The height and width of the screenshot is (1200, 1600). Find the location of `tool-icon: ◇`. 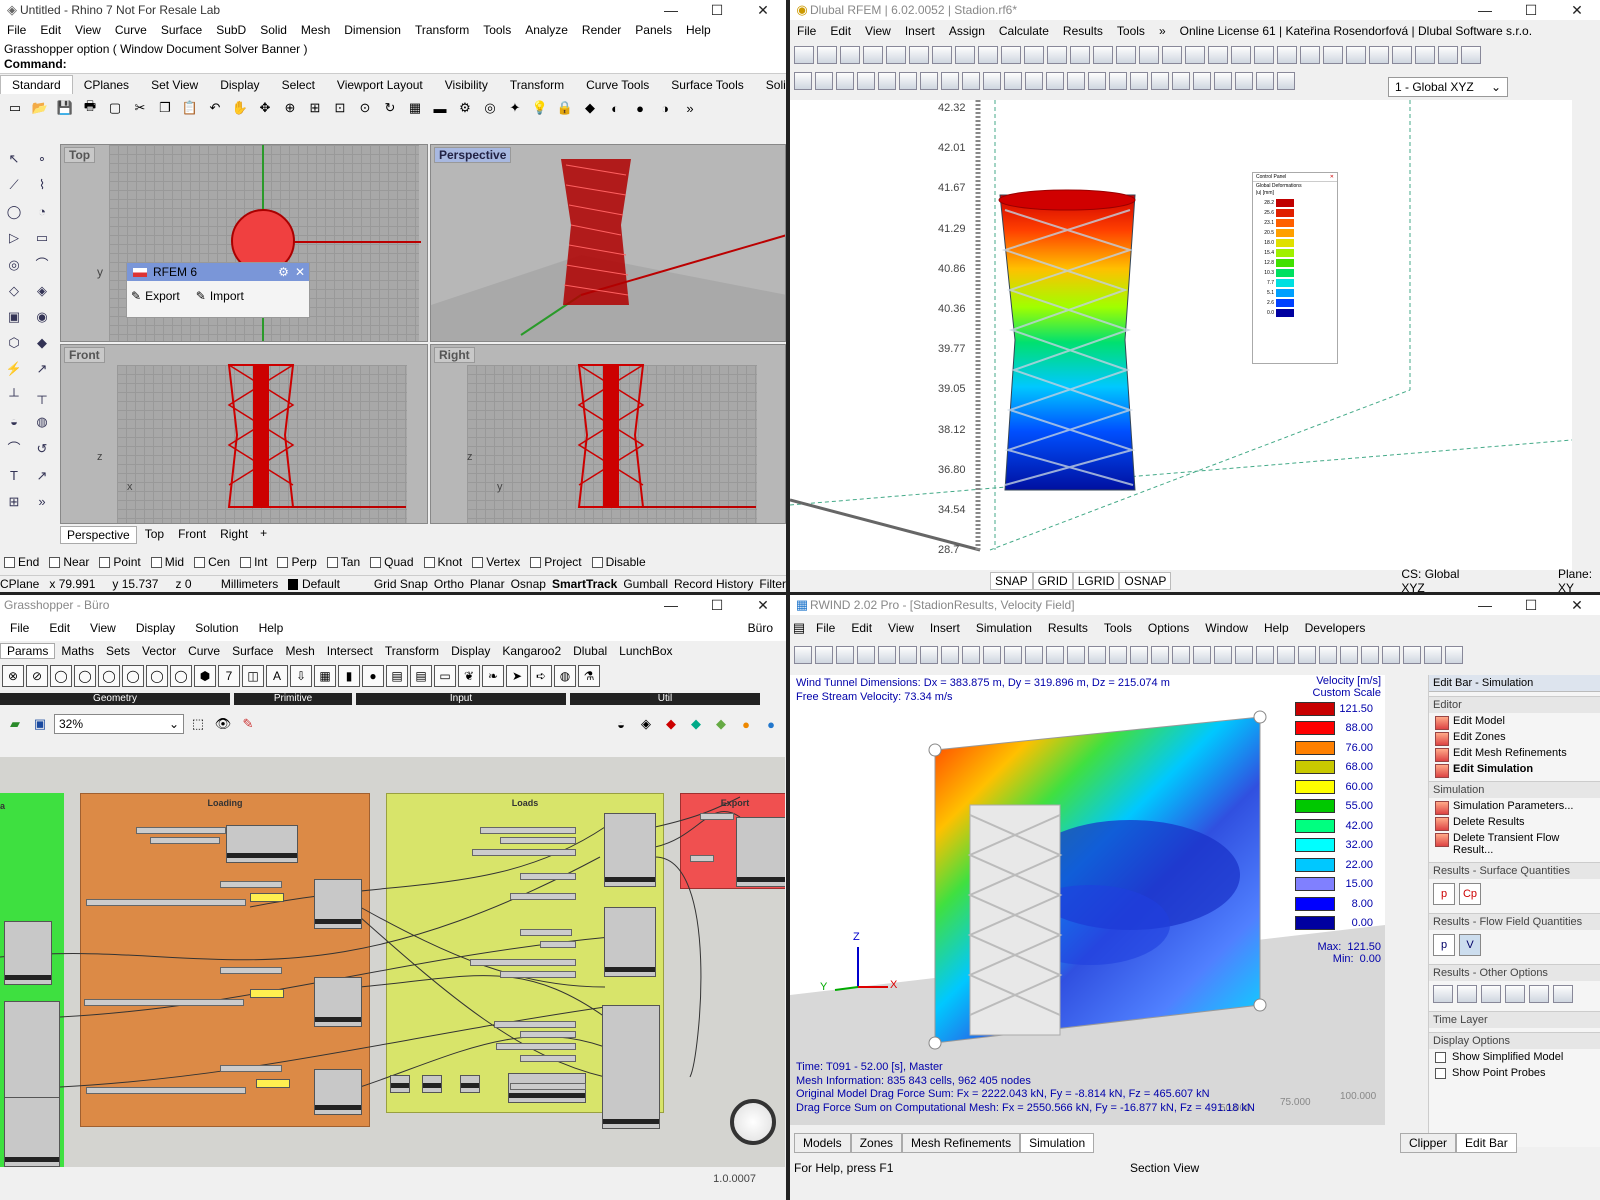

tool-icon: ◇ is located at coordinates (14, 291).